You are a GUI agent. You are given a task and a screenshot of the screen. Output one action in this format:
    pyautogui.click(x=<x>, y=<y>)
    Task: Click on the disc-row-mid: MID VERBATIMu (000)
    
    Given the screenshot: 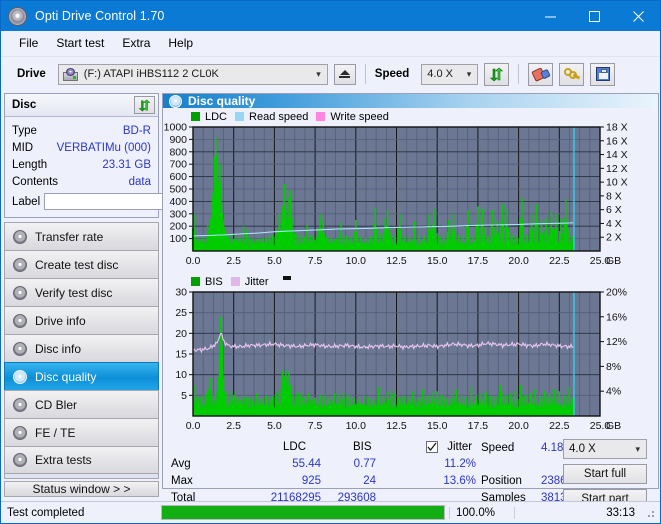 What is the action you would take?
    pyautogui.click(x=81, y=147)
    